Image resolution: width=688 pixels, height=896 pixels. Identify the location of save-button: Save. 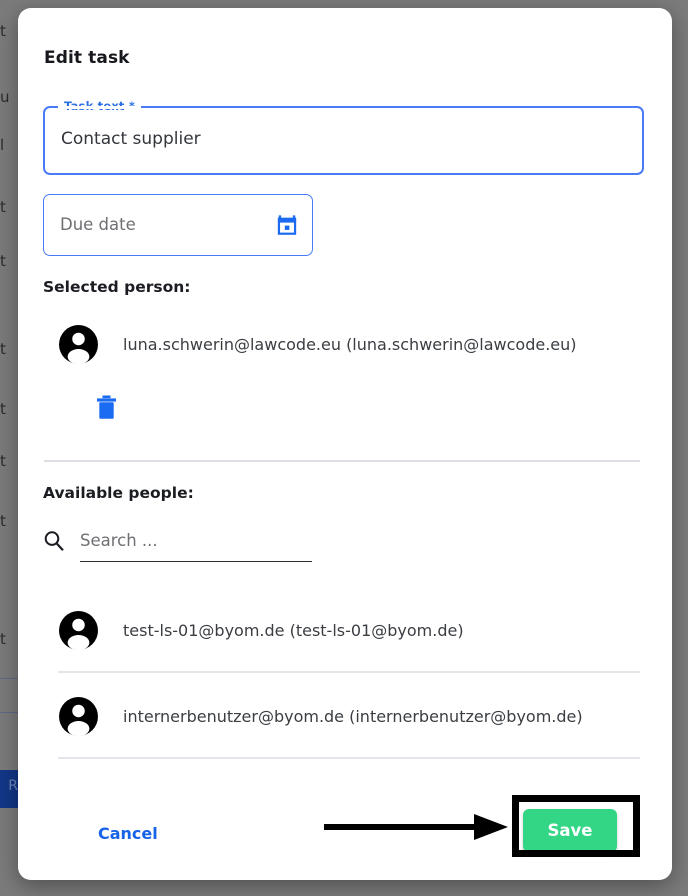
(570, 830).